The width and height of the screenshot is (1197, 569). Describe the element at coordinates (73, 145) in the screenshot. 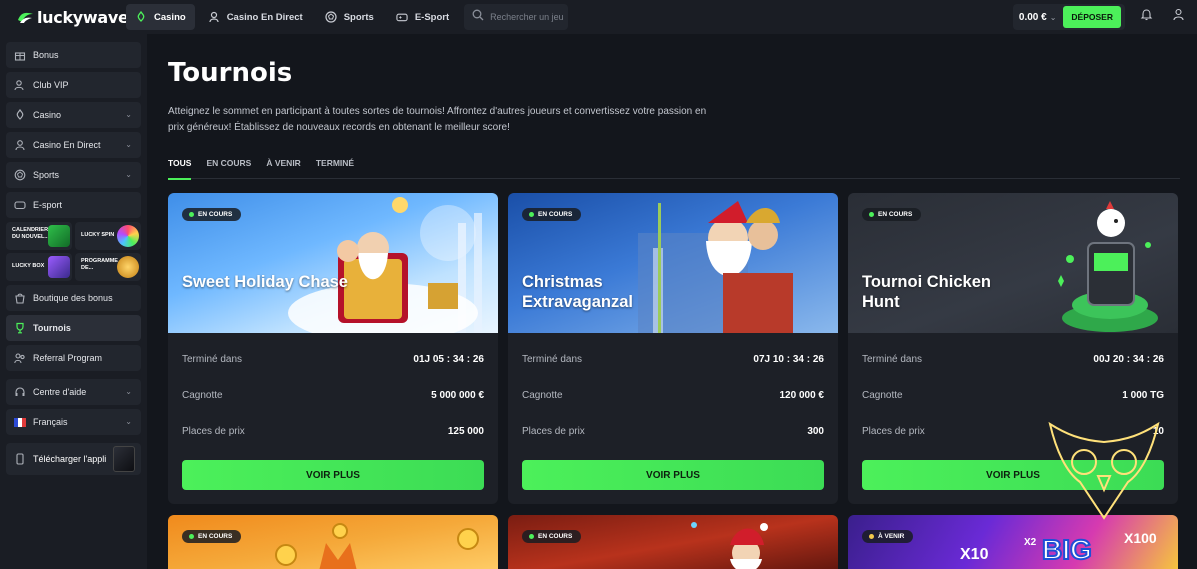

I see `sidebar-item-live-casino: Casino En Direct ⌄` at that location.